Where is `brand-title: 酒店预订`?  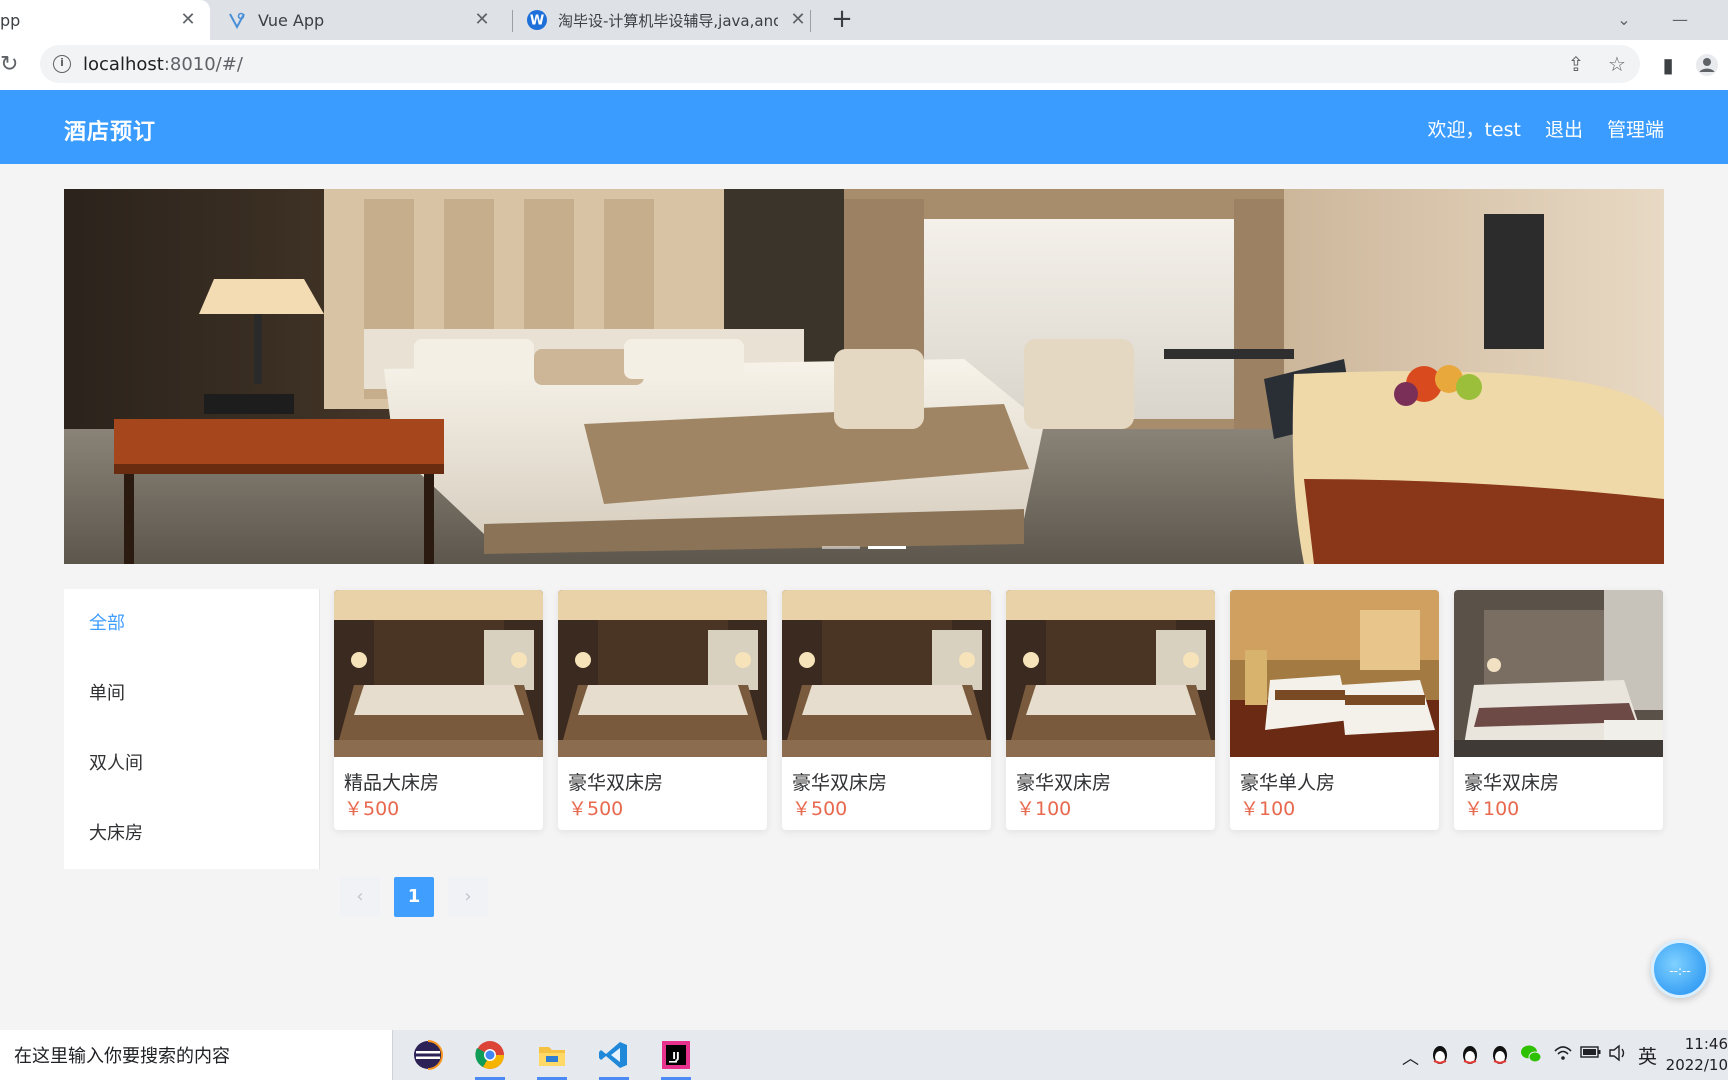
brand-title: 酒店预订 is located at coordinates (110, 130).